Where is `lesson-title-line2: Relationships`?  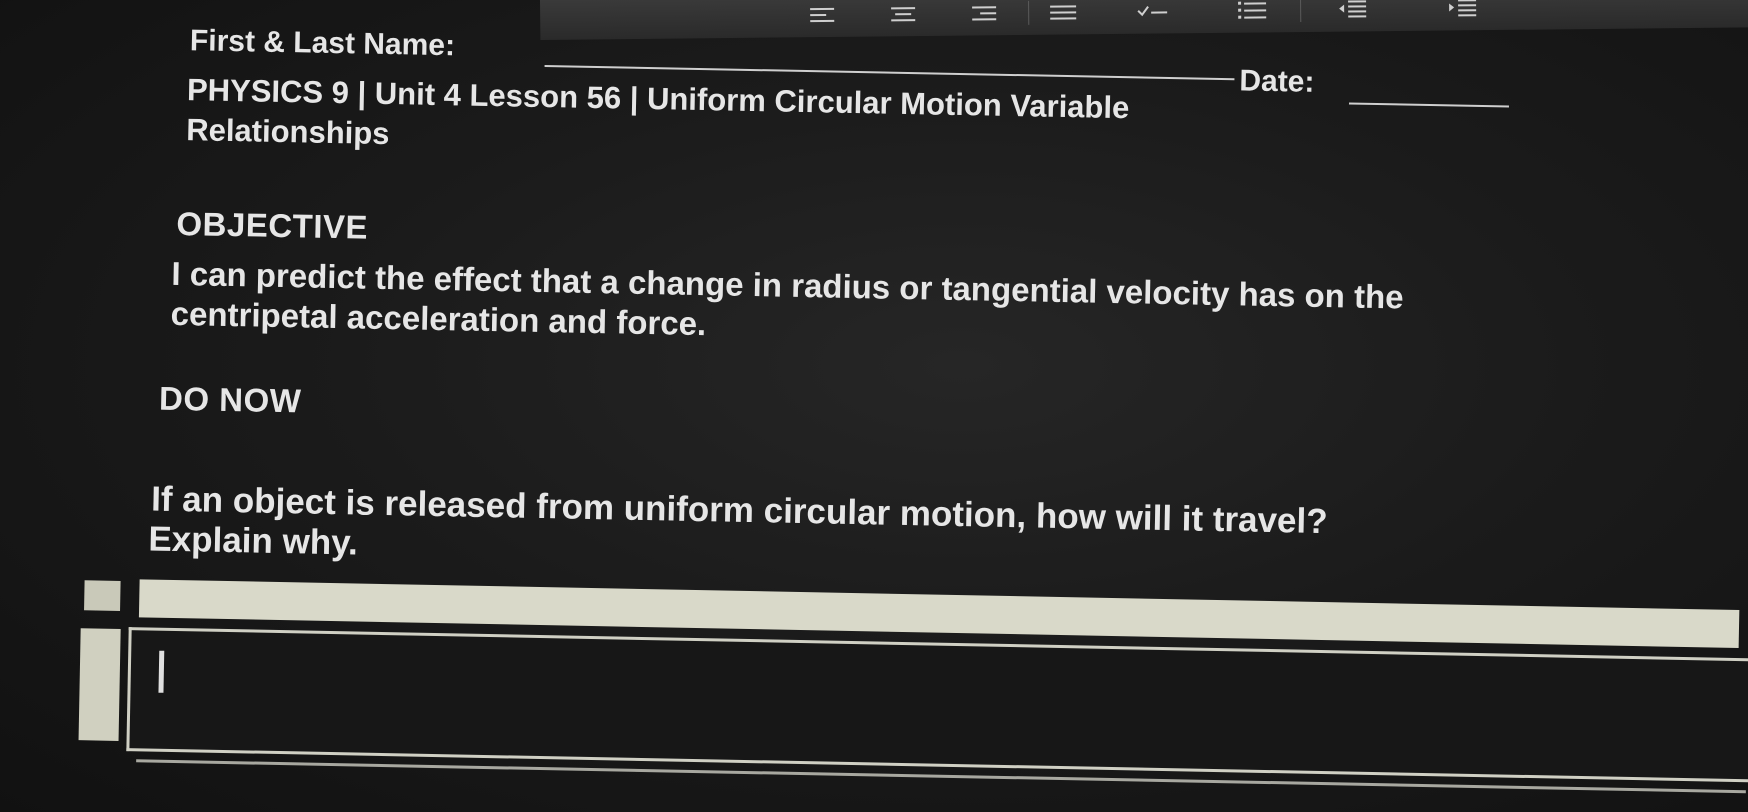 lesson-title-line2: Relationships is located at coordinates (287, 132).